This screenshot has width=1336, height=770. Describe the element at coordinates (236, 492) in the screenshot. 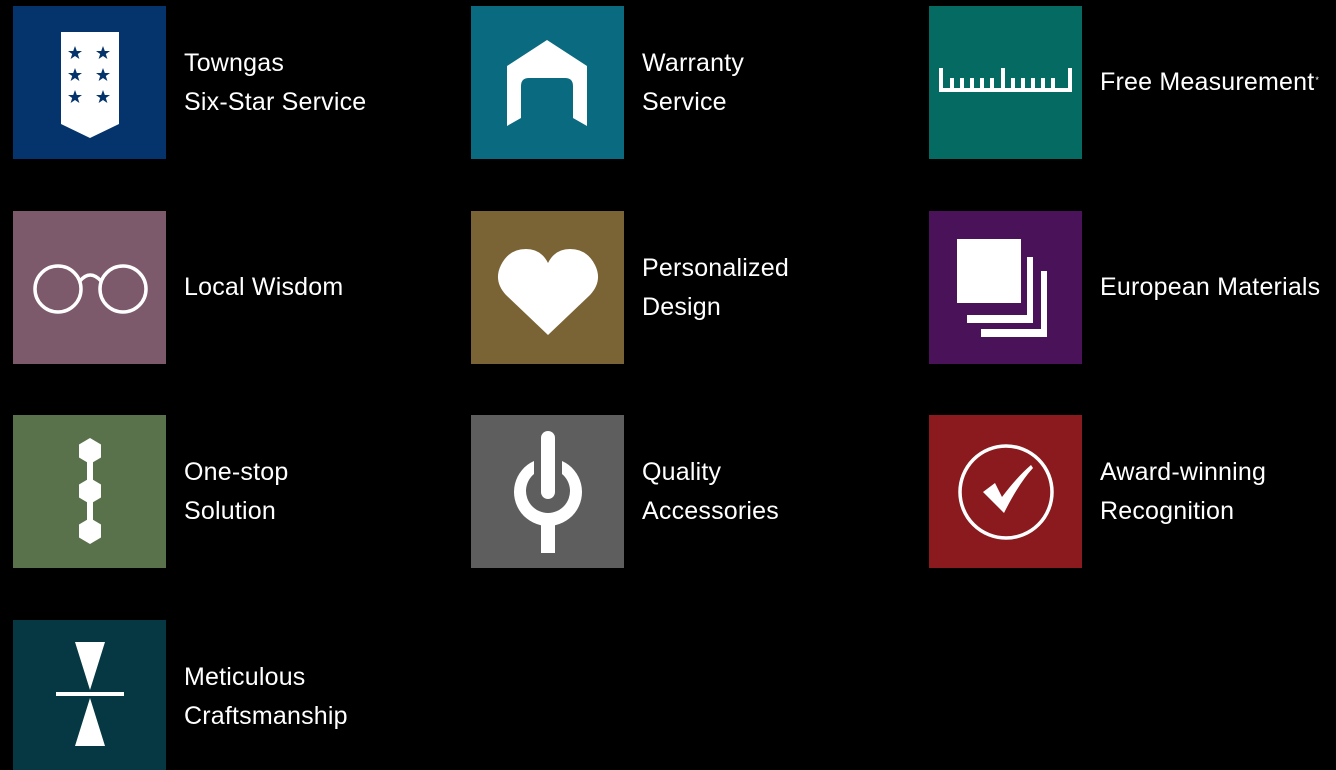

I see `feature-label: One-stop Solution` at that location.